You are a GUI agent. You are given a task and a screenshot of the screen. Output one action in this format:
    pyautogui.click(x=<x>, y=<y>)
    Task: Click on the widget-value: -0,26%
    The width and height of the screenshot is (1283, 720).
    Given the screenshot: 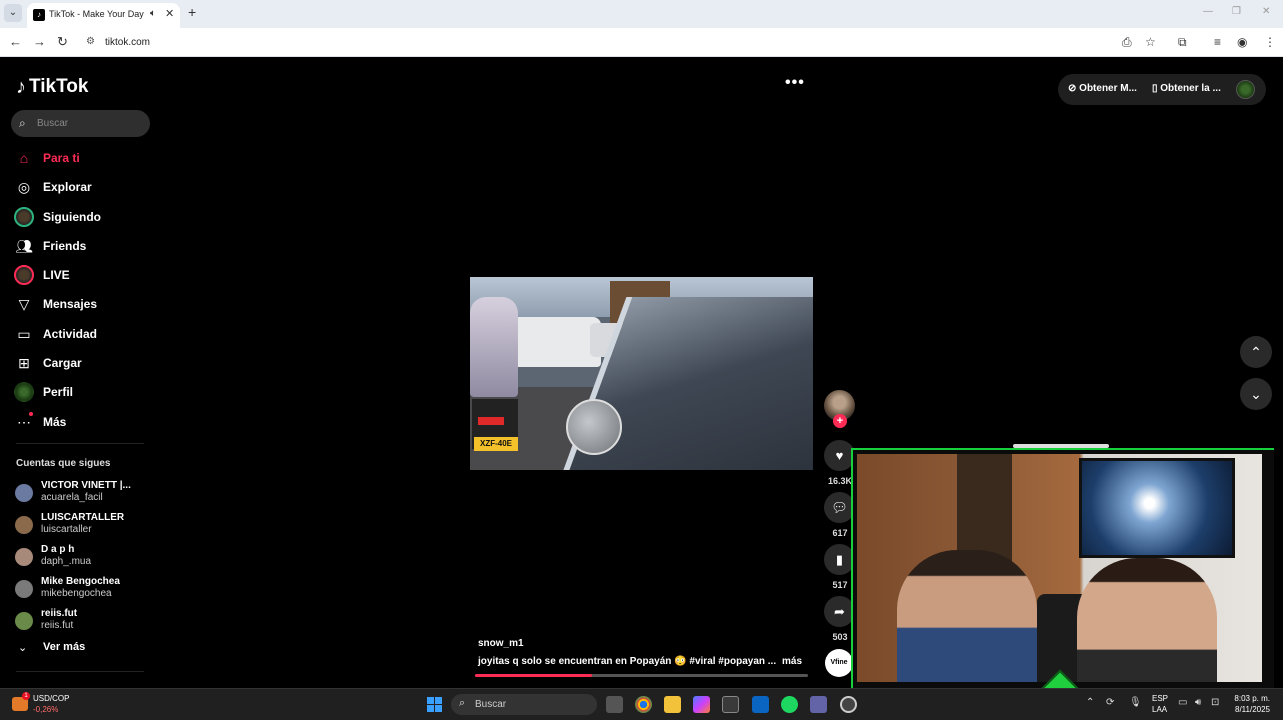 What is the action you would take?
    pyautogui.click(x=46, y=709)
    